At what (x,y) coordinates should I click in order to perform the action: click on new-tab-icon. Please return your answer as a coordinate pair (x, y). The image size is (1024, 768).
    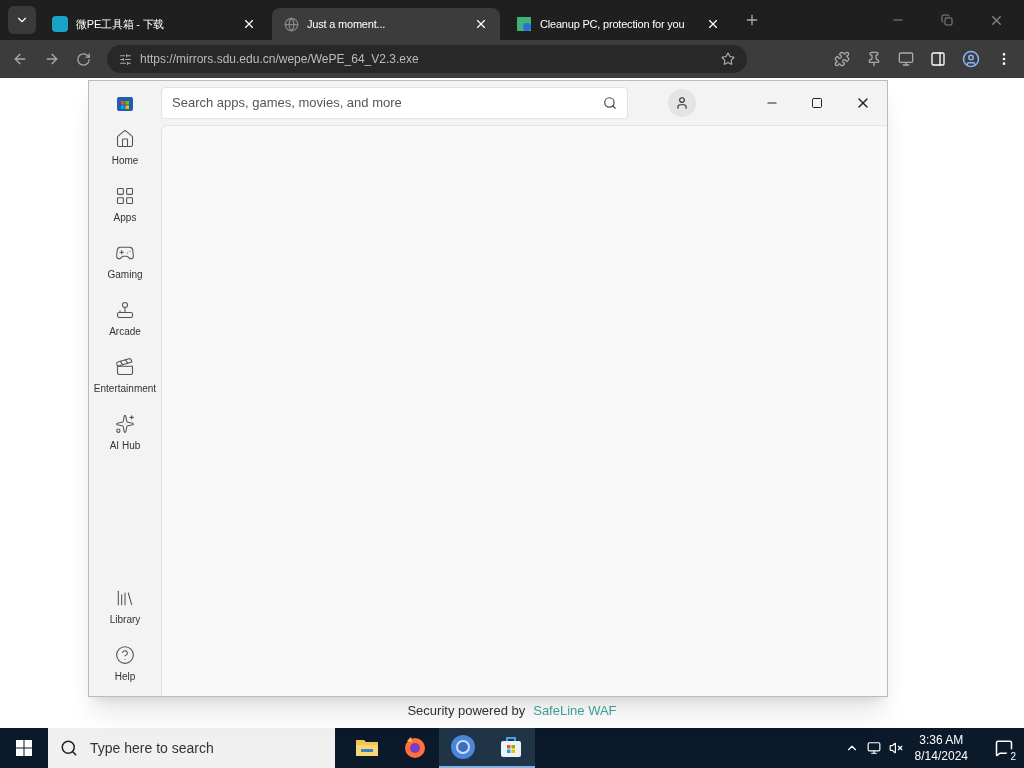
    Looking at the image, I should click on (752, 20).